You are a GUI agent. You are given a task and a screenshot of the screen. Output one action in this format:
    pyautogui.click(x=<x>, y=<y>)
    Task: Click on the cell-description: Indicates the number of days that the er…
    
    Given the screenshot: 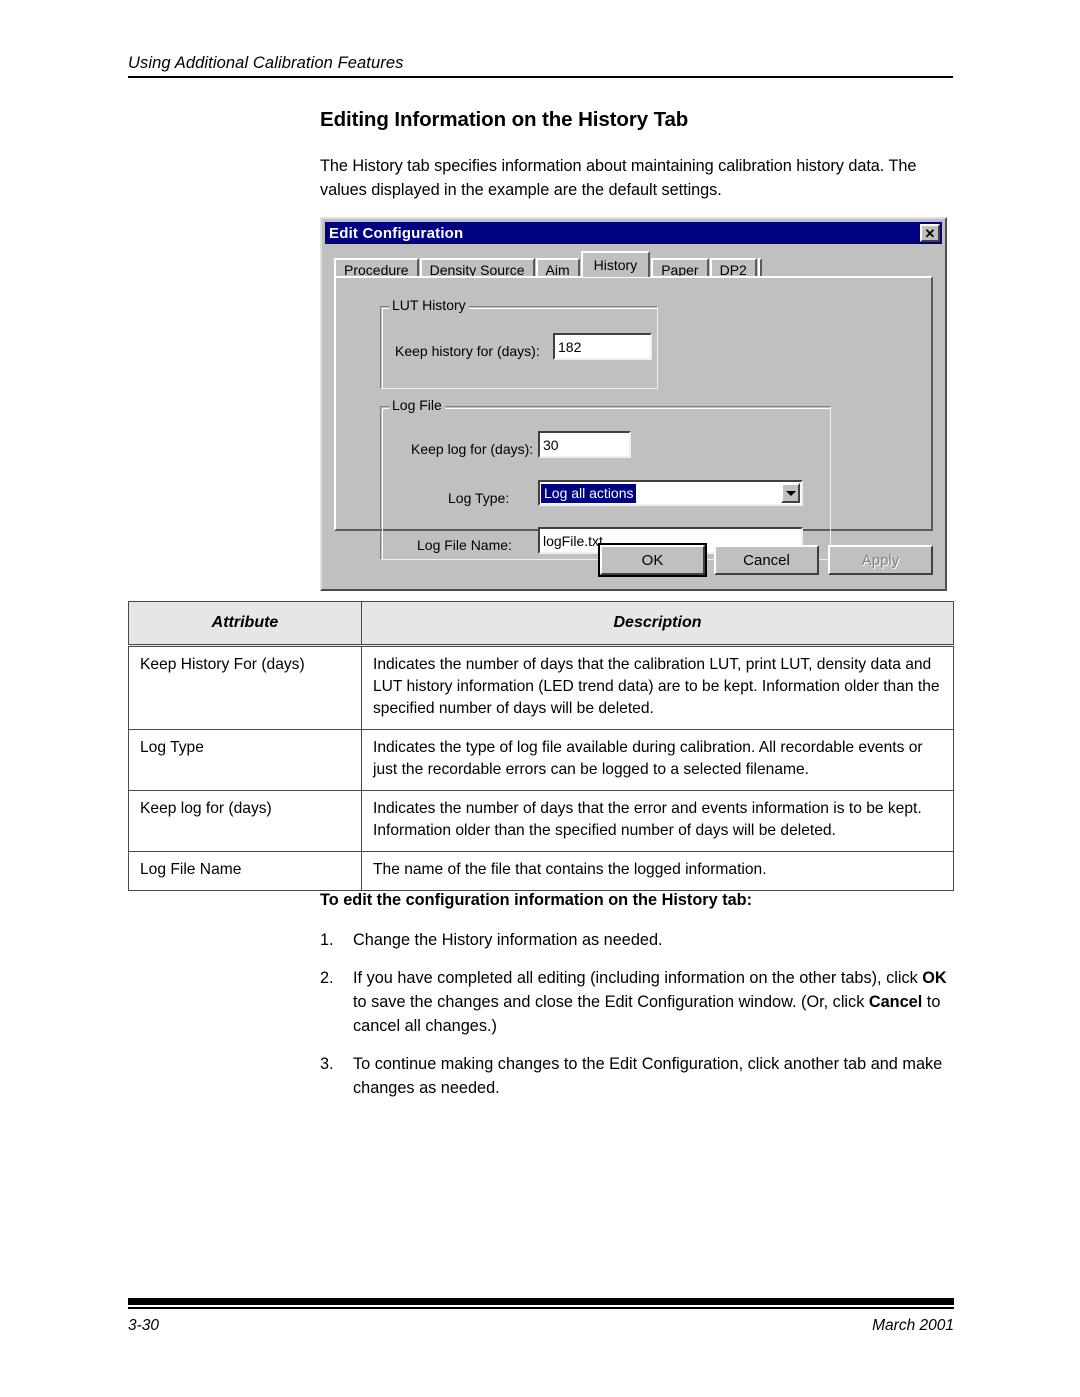 What is the action you would take?
    pyautogui.click(x=657, y=821)
    